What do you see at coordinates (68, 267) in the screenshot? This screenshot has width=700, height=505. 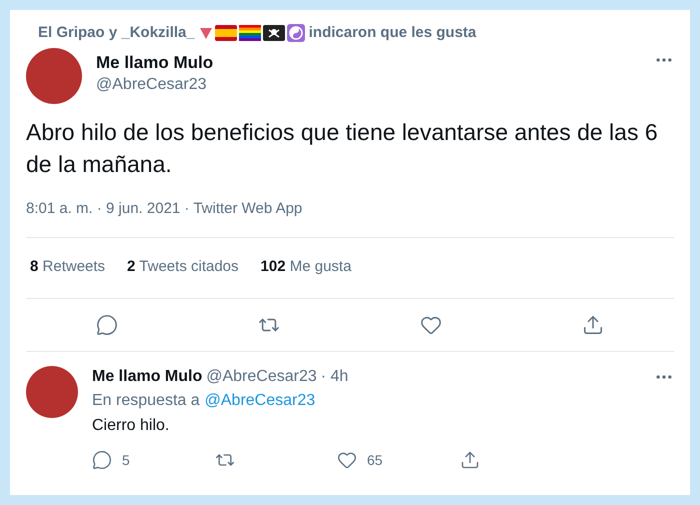 I see `tweet-stat: 8 Retweets` at bounding box center [68, 267].